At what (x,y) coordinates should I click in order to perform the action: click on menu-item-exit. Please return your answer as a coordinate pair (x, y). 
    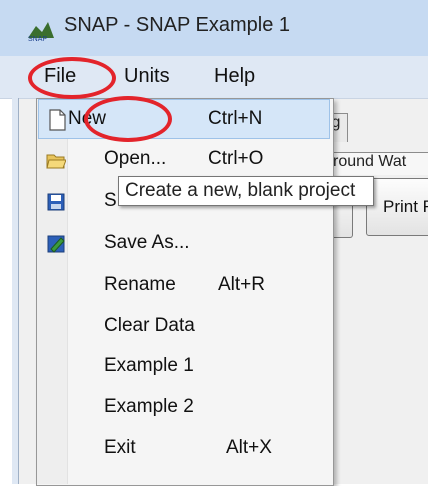
    Looking at the image, I should click on (184, 448).